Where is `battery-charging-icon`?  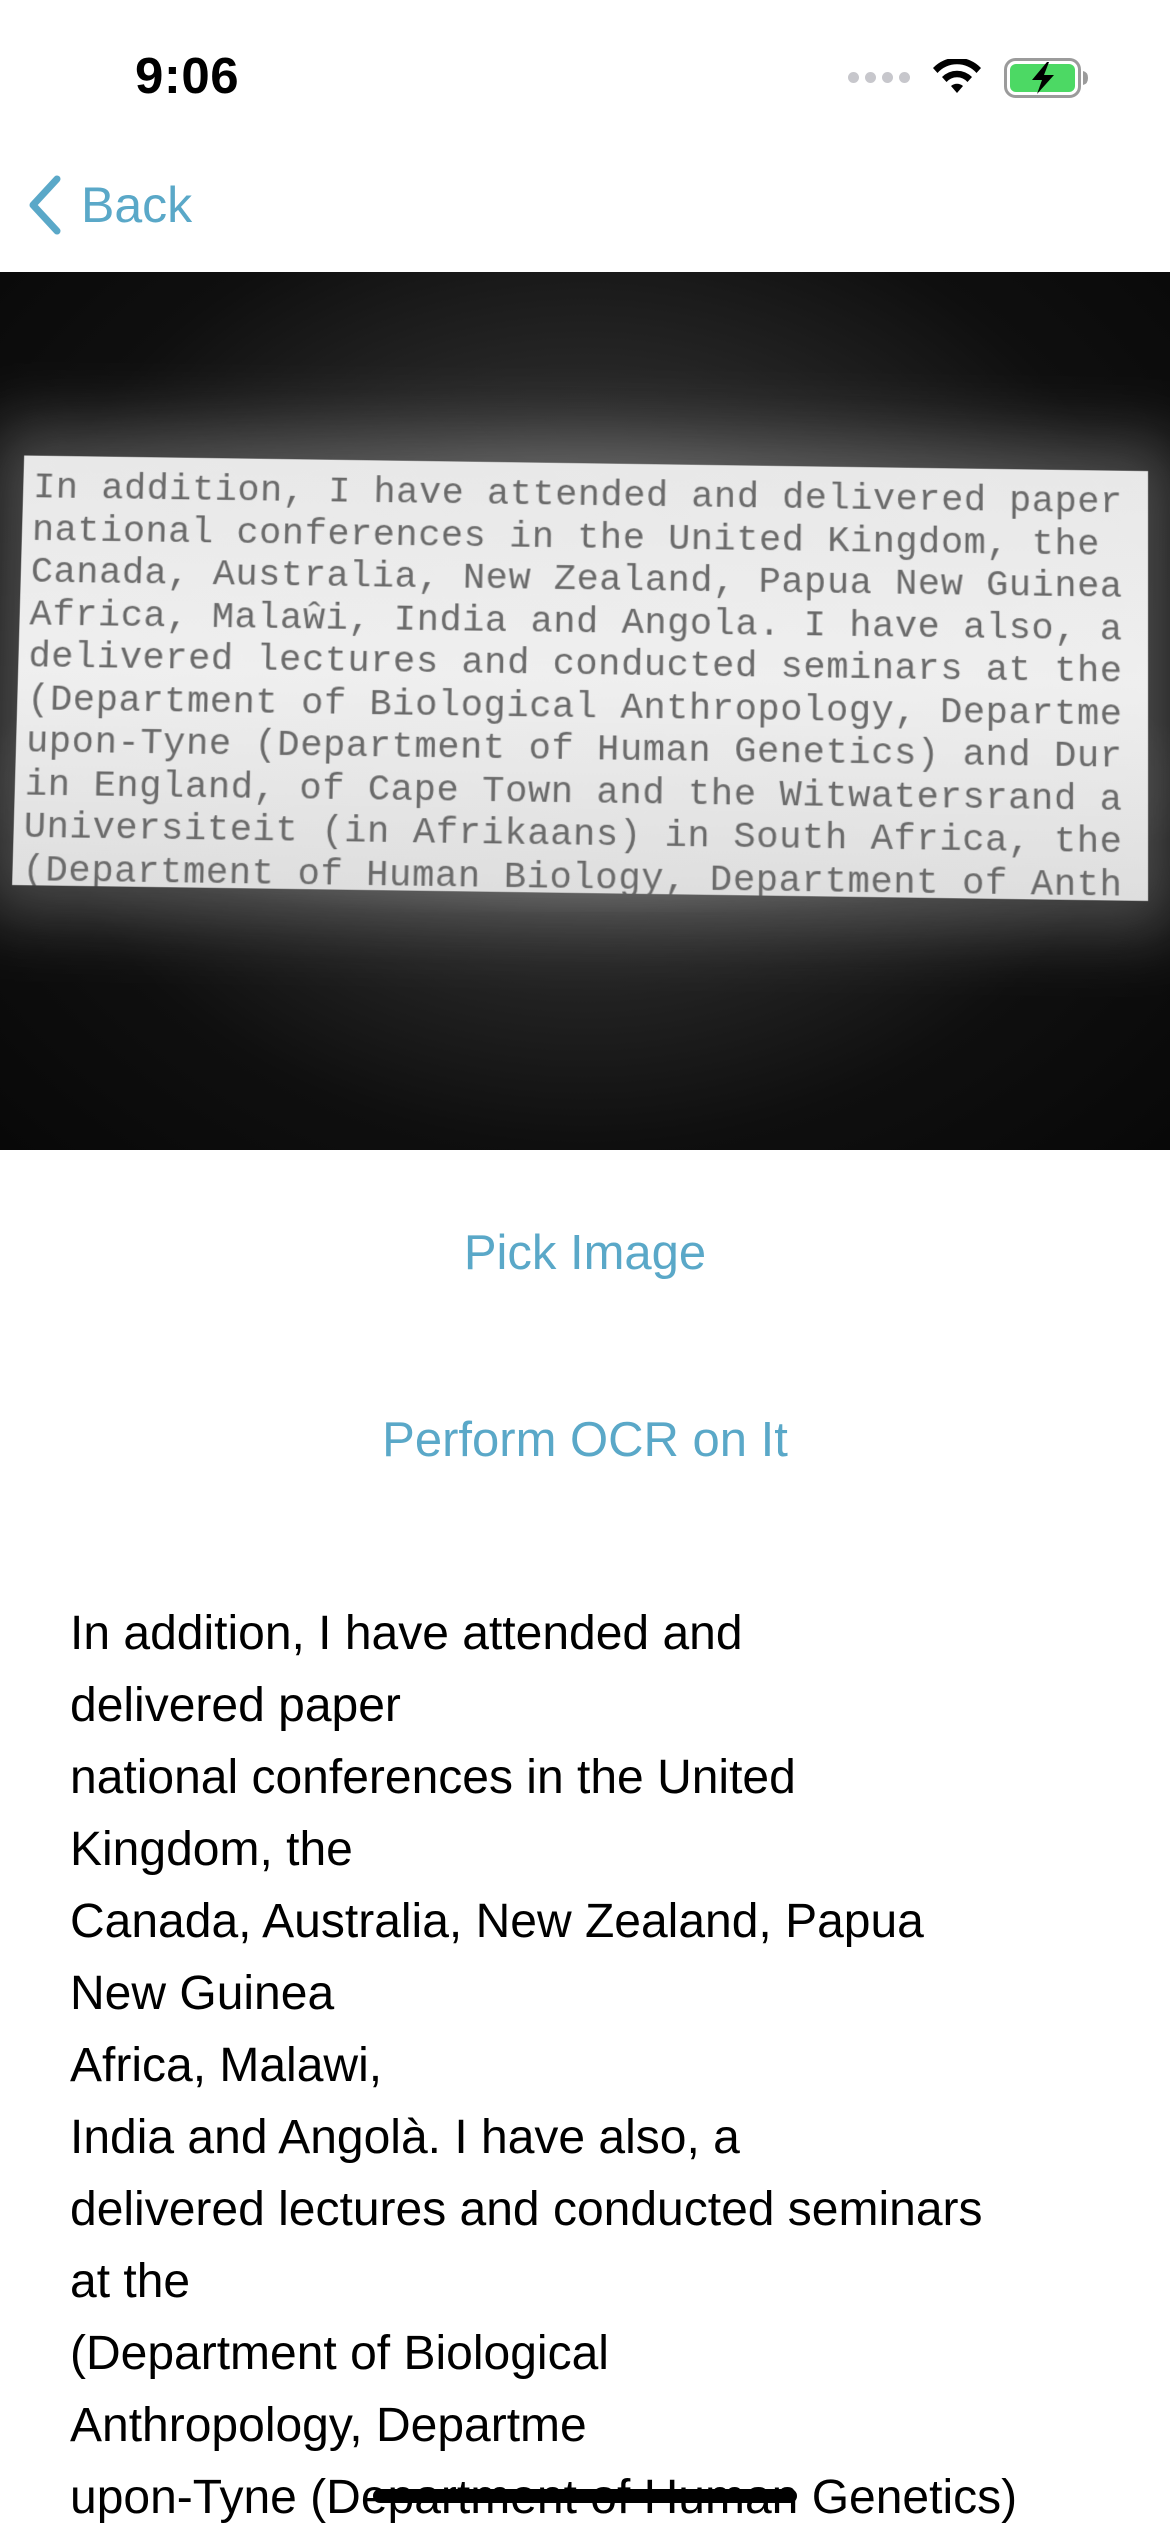
battery-charging-icon is located at coordinates (1046, 77).